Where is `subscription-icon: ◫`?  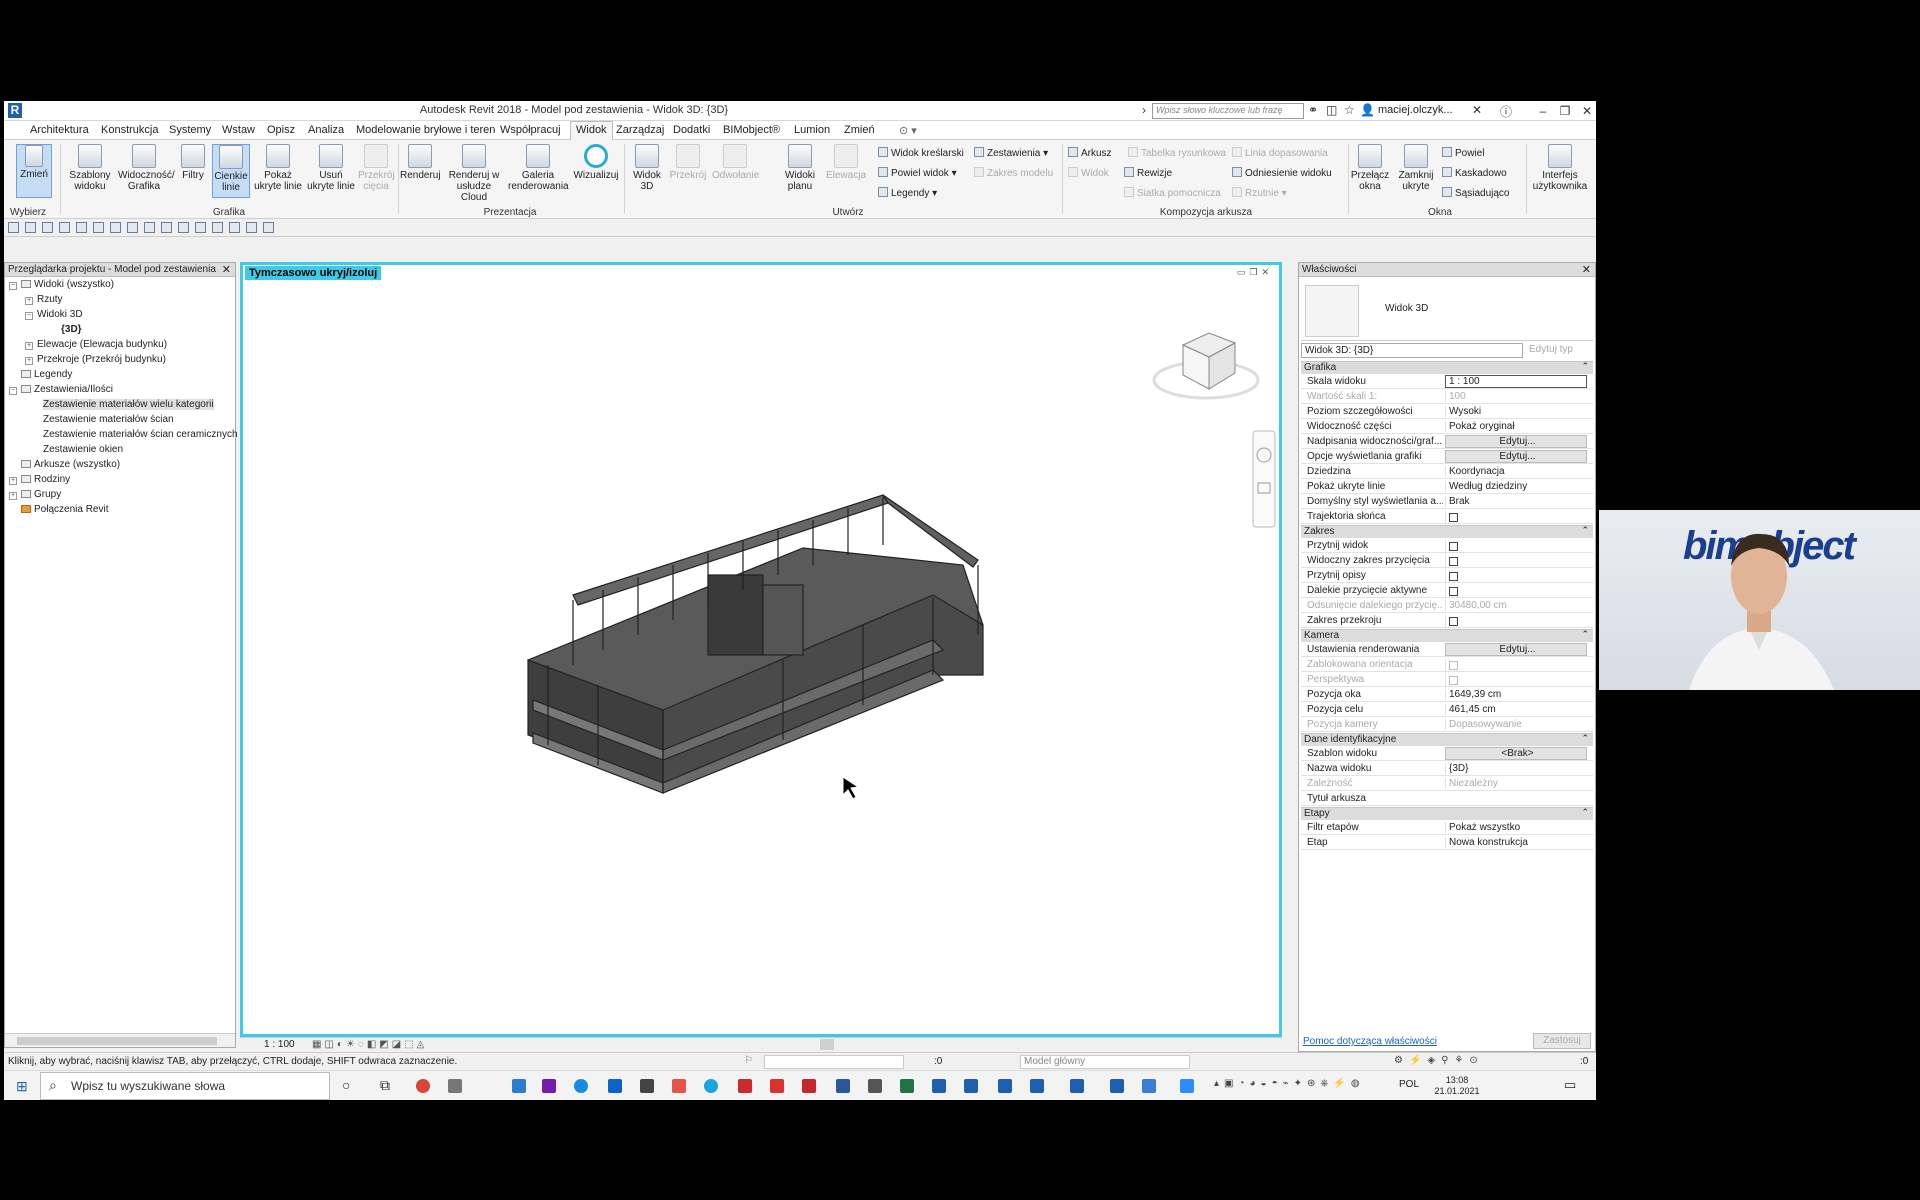
subscription-icon: ◫ is located at coordinates (1331, 110).